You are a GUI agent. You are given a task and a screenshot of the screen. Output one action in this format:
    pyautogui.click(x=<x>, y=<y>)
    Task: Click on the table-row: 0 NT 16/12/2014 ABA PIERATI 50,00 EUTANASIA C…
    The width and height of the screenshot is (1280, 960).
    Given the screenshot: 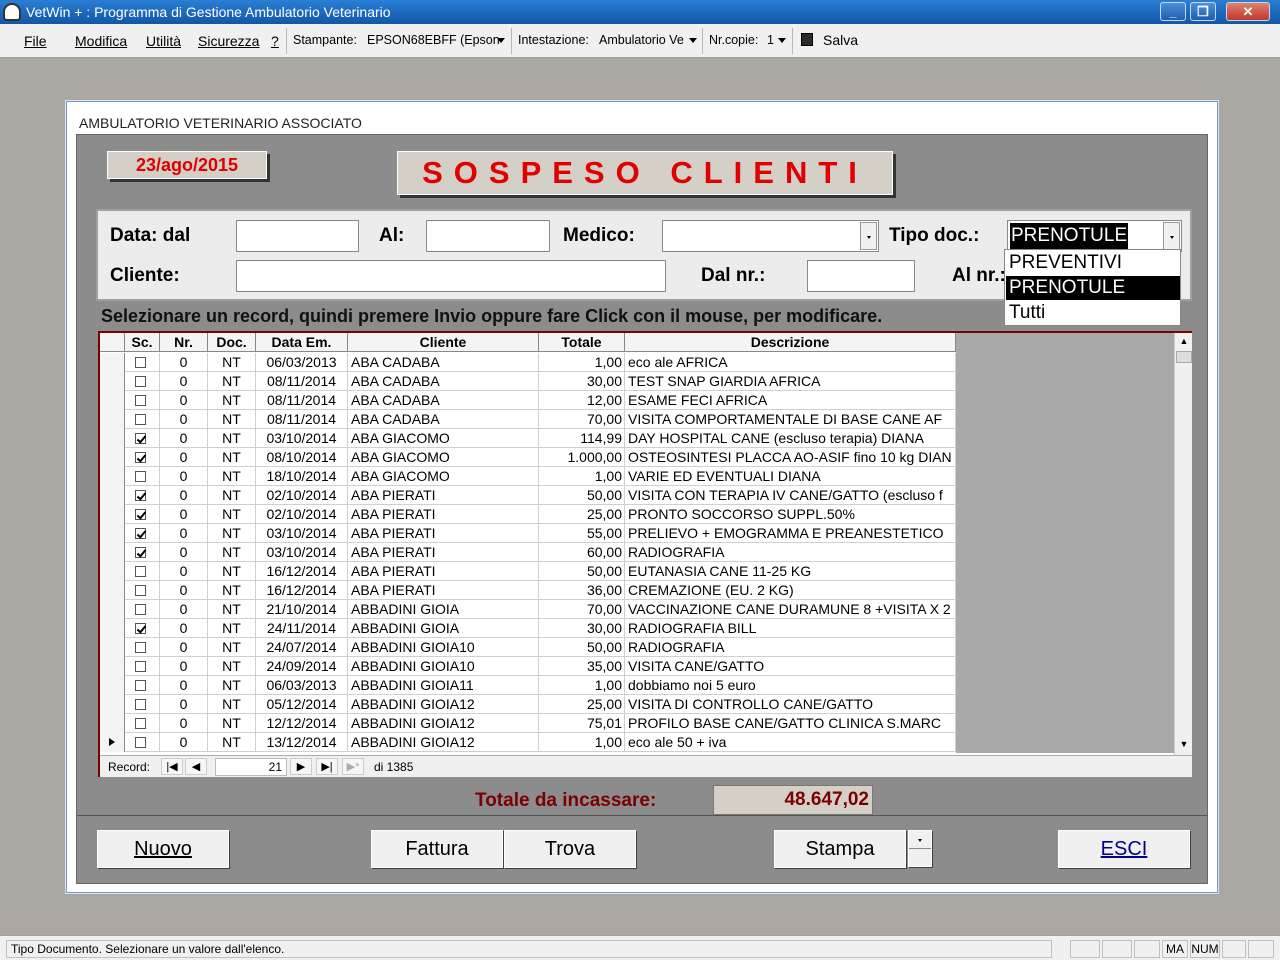 What is the action you would take?
    pyautogui.click(x=528, y=571)
    